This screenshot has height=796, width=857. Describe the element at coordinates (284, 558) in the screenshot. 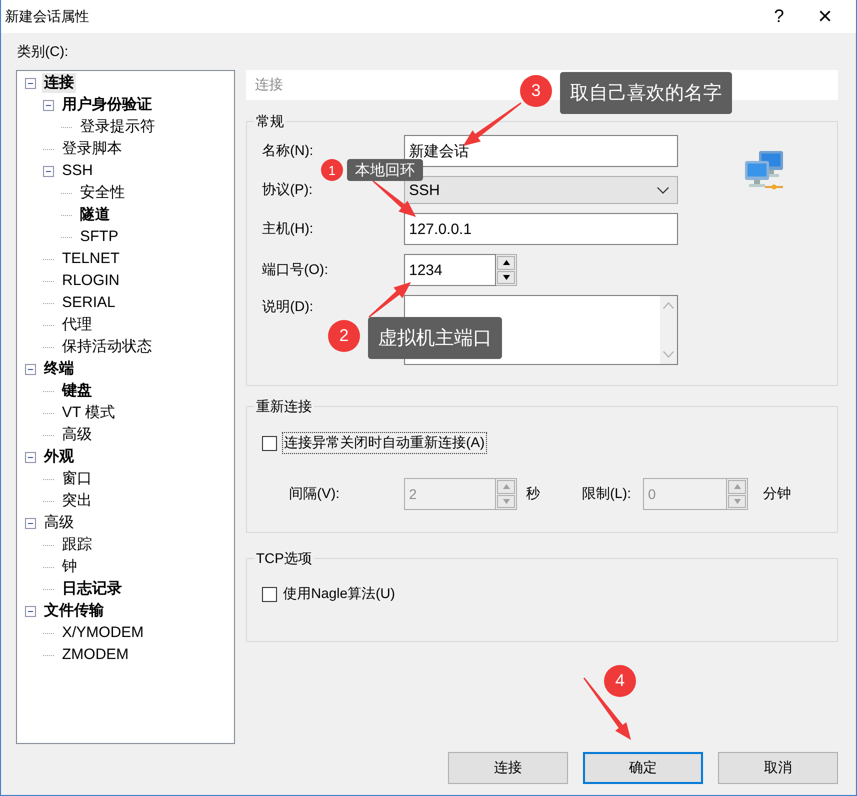

I see `group-title: TCP选项` at that location.